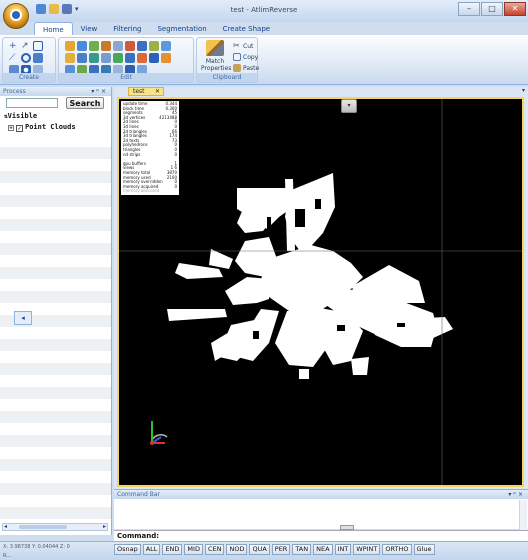 The width and height of the screenshot is (528, 559). Describe the element at coordinates (38, 58) in the screenshot. I see `arc-icon` at that location.